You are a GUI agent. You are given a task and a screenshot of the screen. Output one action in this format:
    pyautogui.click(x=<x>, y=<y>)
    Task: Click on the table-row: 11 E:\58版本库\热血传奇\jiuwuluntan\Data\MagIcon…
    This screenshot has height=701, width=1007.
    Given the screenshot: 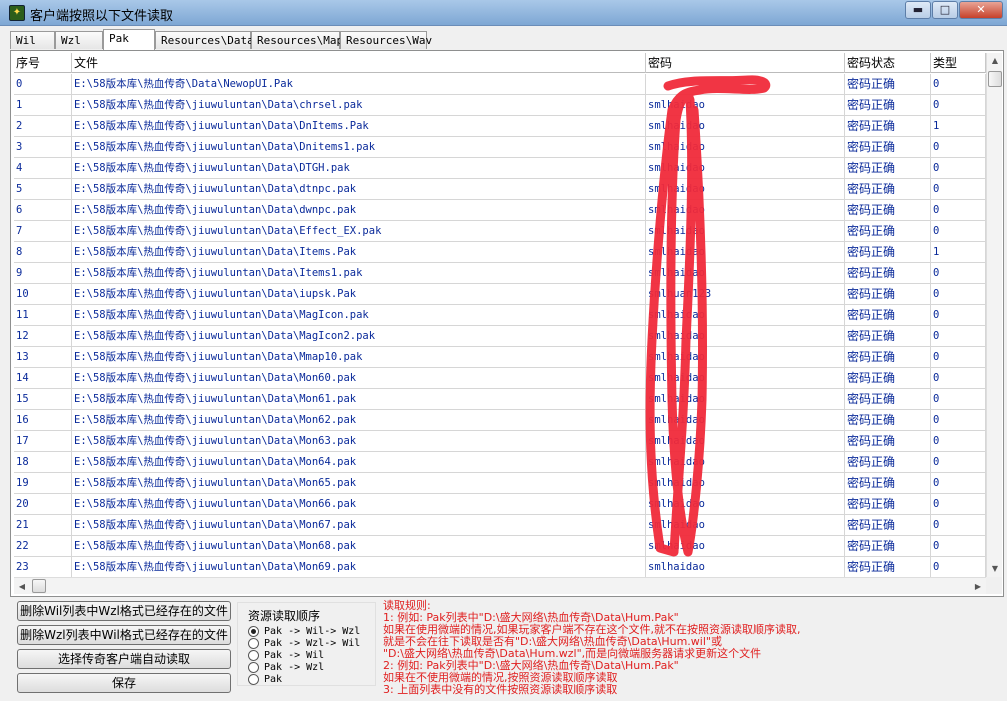 What is the action you would take?
    pyautogui.click(x=500, y=315)
    